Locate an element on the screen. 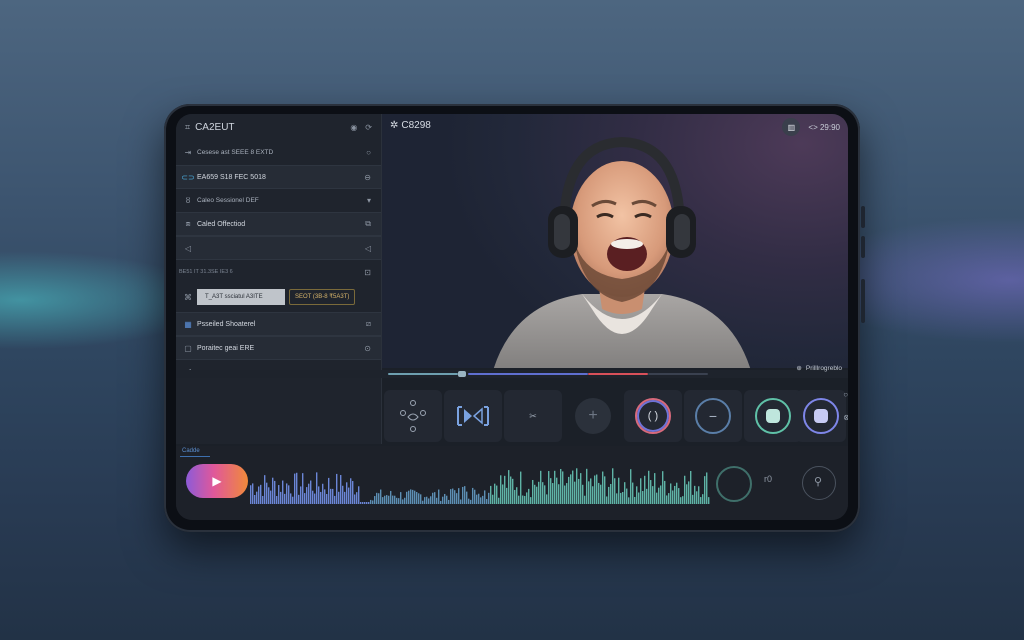 Image resolution: width=1024 pixels, height=640 pixels. cut-control: ✂ is located at coordinates (533, 416).